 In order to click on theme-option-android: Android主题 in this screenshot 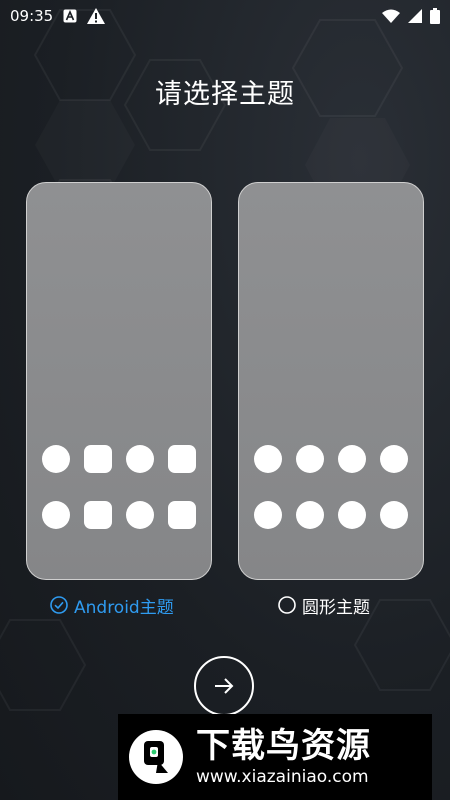, I will do `click(112, 605)`.